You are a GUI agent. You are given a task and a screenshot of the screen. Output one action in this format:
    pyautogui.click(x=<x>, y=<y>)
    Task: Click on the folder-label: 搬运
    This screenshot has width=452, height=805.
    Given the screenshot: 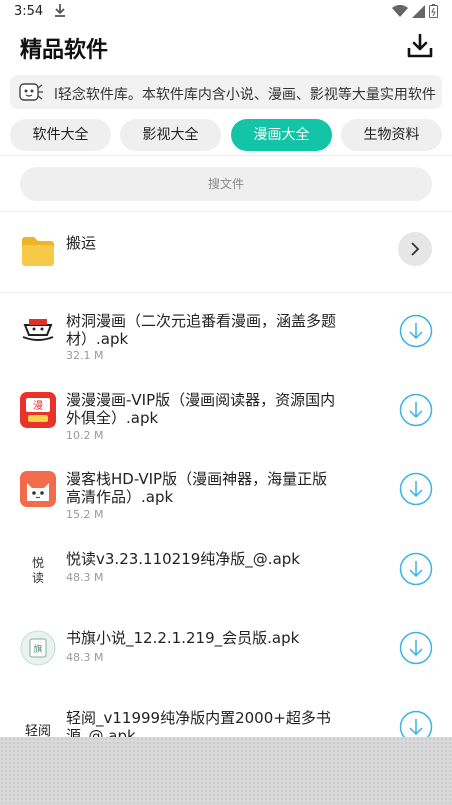 What is the action you would take?
    pyautogui.click(x=81, y=243)
    